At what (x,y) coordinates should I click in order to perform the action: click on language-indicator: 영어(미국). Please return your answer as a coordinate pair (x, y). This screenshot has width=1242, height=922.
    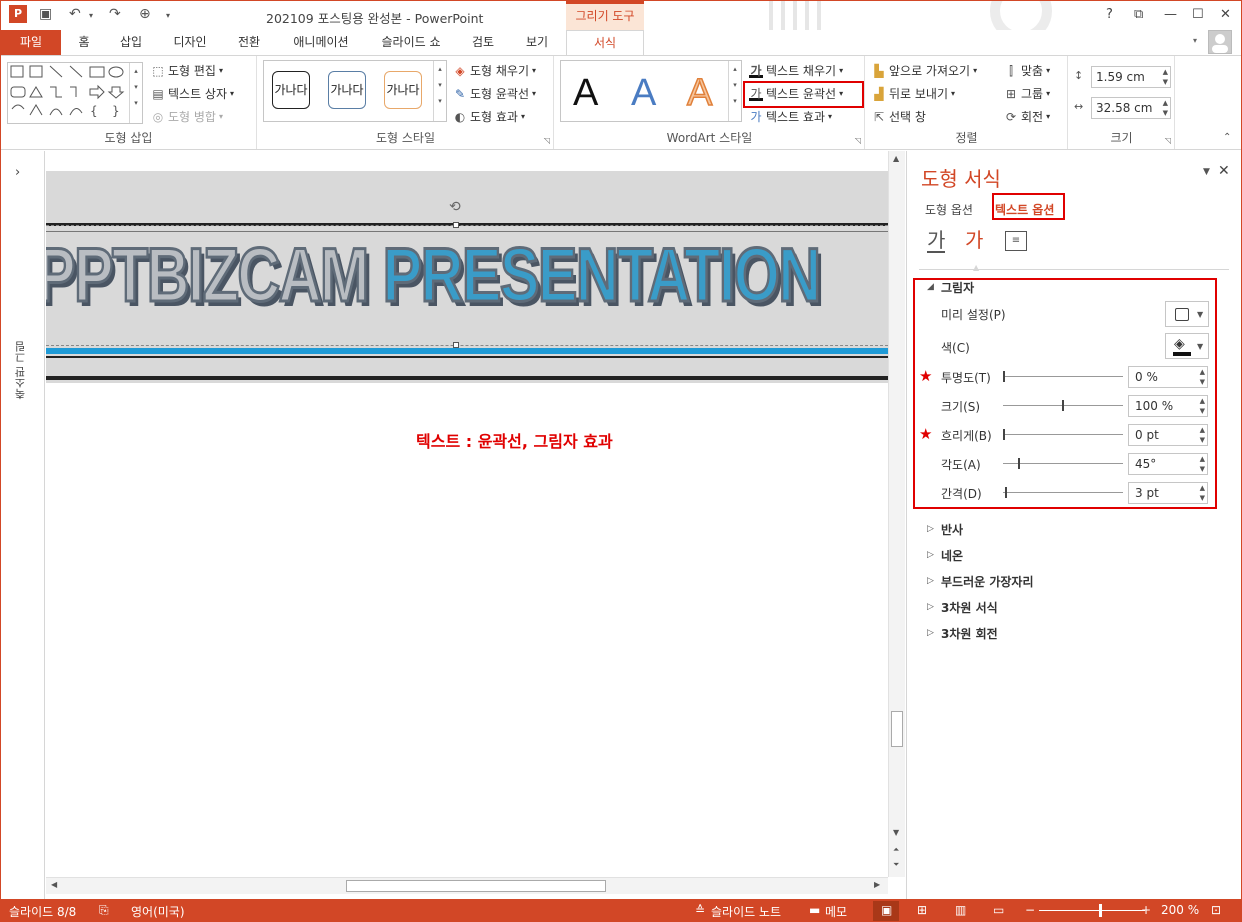
    Looking at the image, I should click on (158, 911).